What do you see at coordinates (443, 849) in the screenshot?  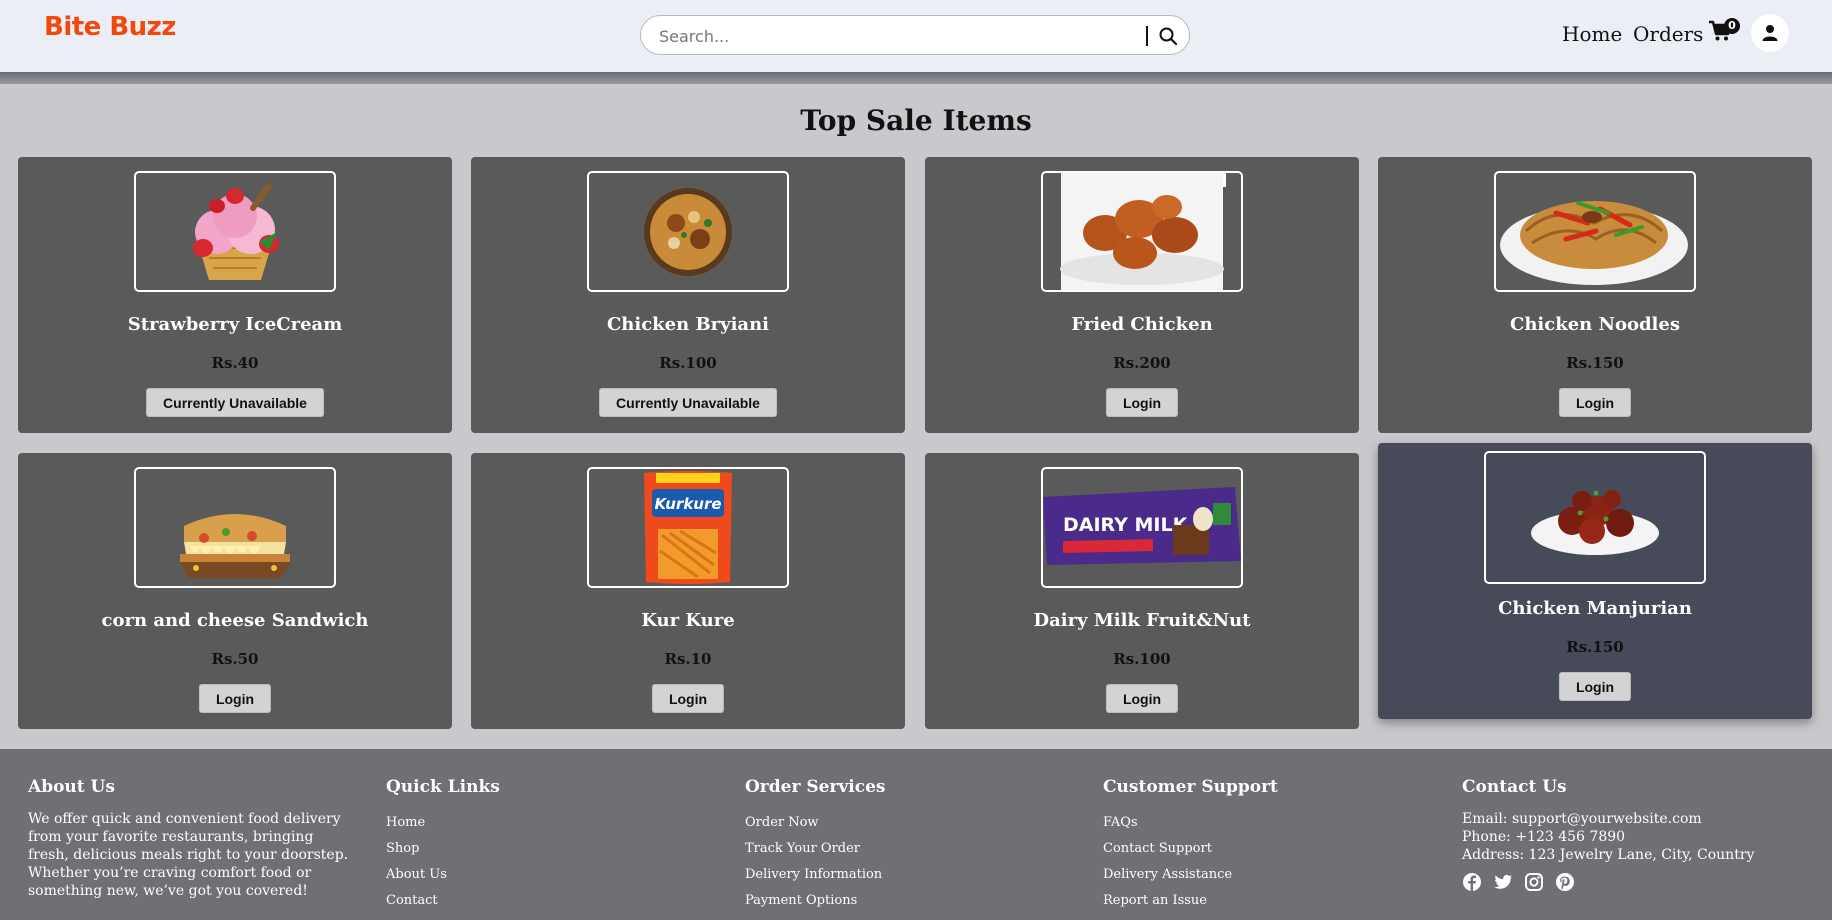 I see `footer-link-shop: Shop` at bounding box center [443, 849].